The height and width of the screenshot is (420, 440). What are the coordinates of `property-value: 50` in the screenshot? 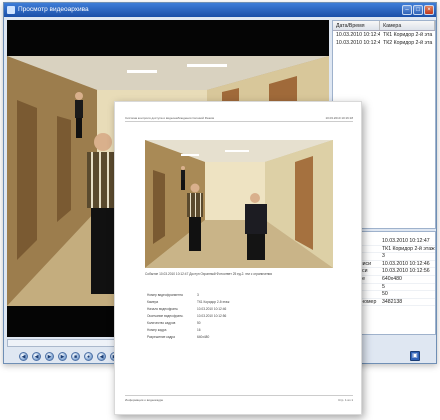 It's located at (385, 294).